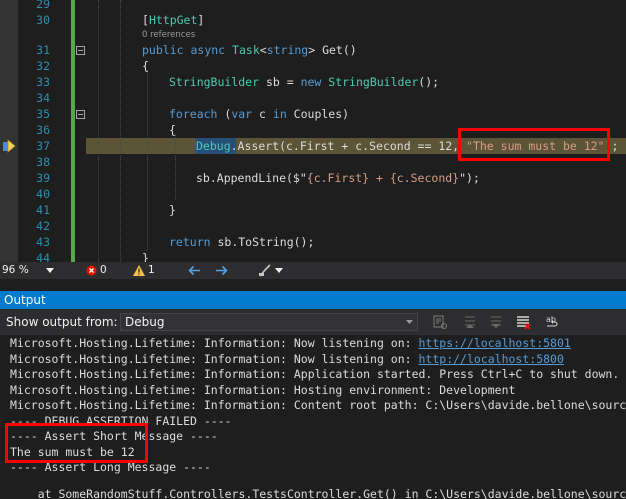 The height and width of the screenshot is (499, 626). I want to click on show-output-from-label: Show output from:, so click(62, 322).